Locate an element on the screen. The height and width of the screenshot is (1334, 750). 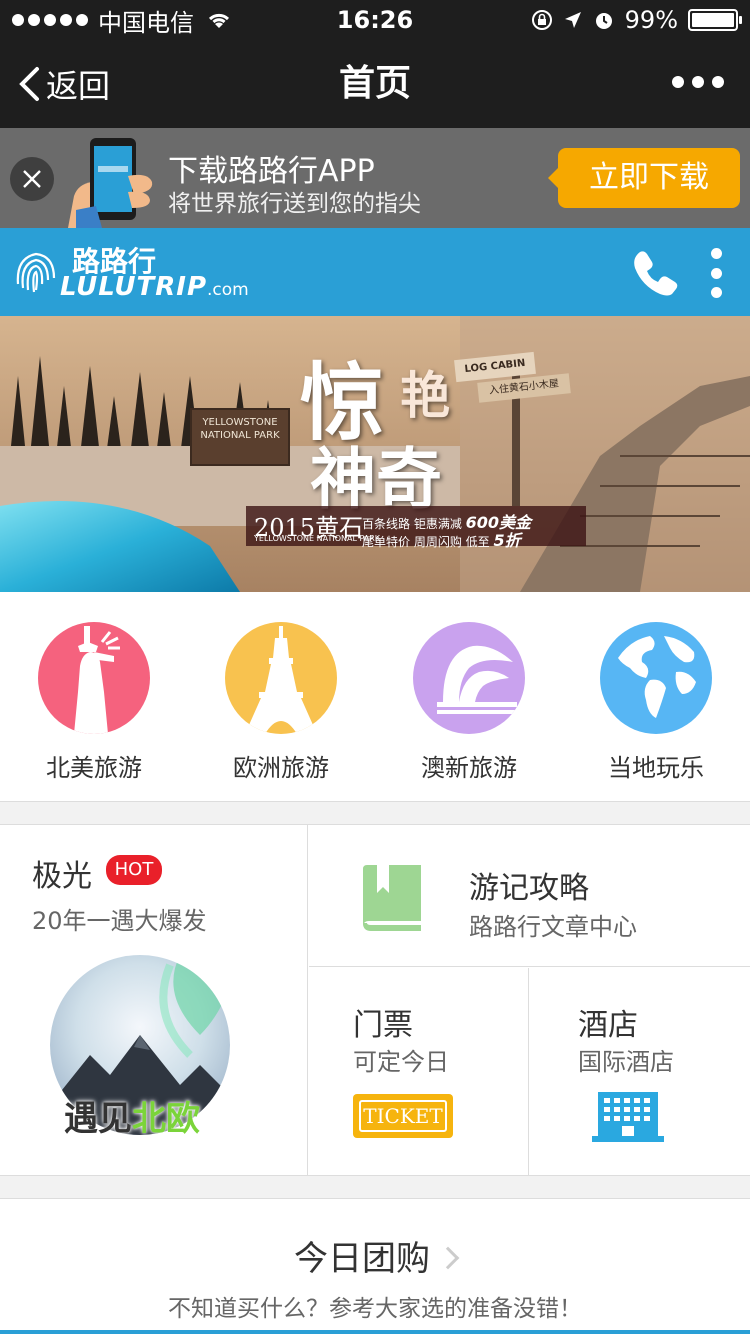
hotel-subtitle: 国际酒店 is located at coordinates (626, 1062).